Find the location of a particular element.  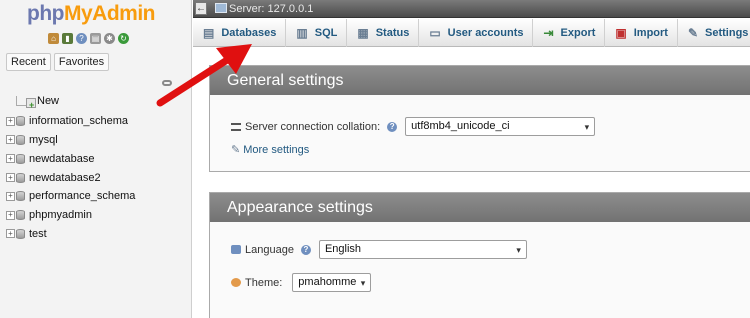

language-icon is located at coordinates (236, 249).